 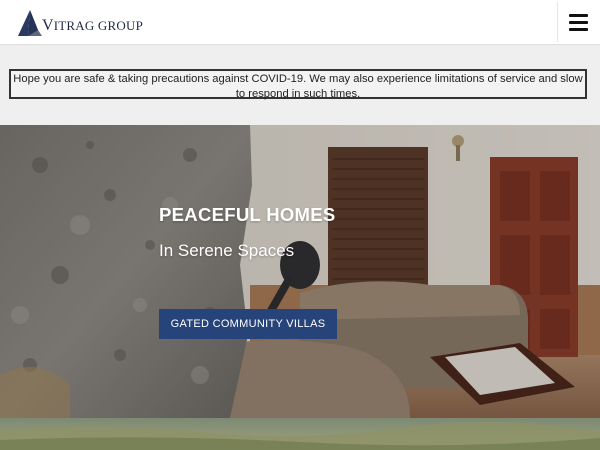 What do you see at coordinates (30, 23) in the screenshot?
I see `vitrag-group-logo-mark` at bounding box center [30, 23].